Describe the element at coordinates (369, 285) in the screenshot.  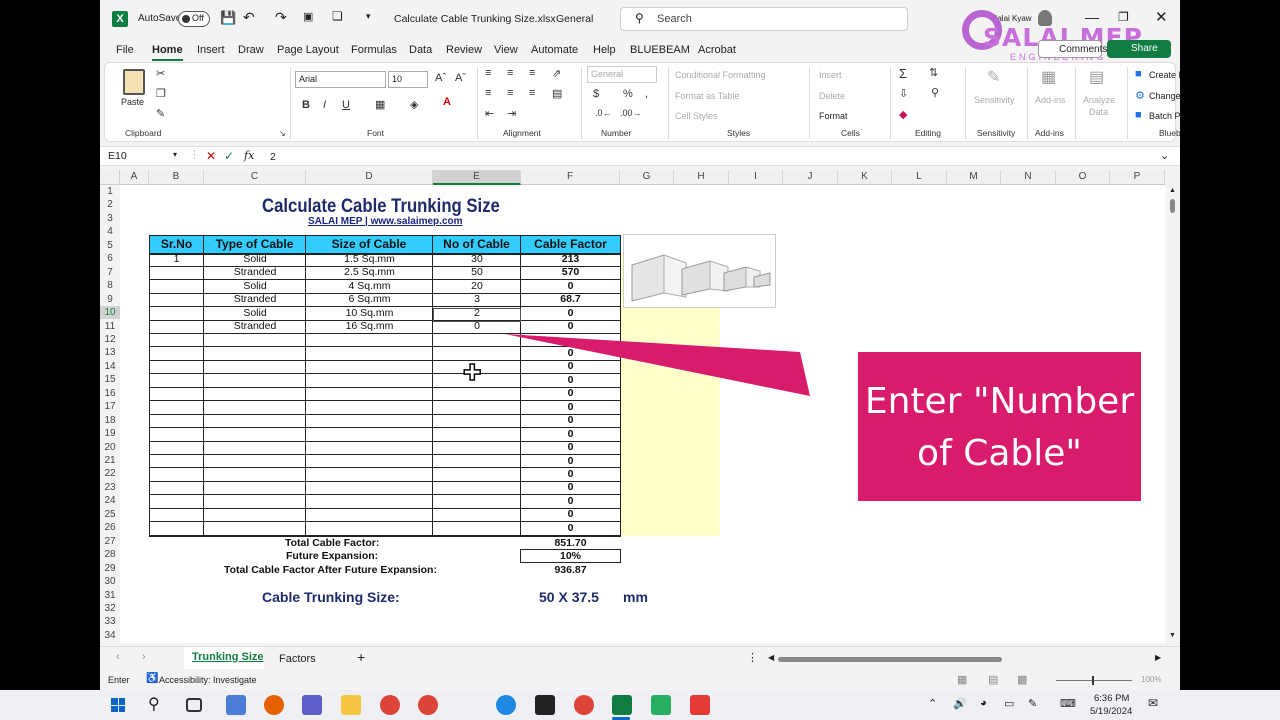
I see `cable-size-cell: 4 Sq.mm` at that location.